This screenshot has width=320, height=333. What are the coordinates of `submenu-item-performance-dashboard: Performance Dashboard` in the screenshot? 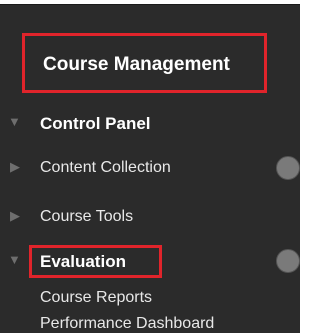 It's located at (127, 324).